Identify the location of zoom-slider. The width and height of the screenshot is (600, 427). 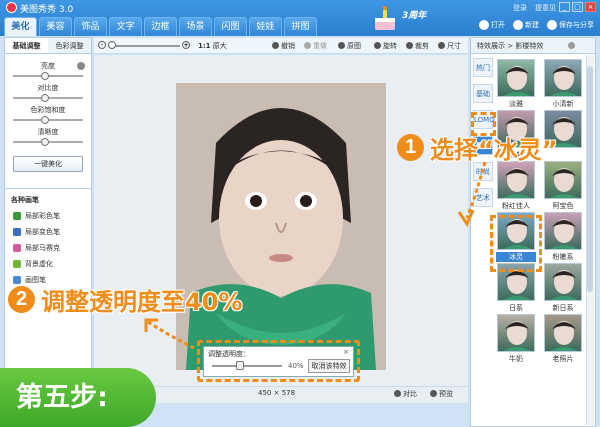
(144, 46).